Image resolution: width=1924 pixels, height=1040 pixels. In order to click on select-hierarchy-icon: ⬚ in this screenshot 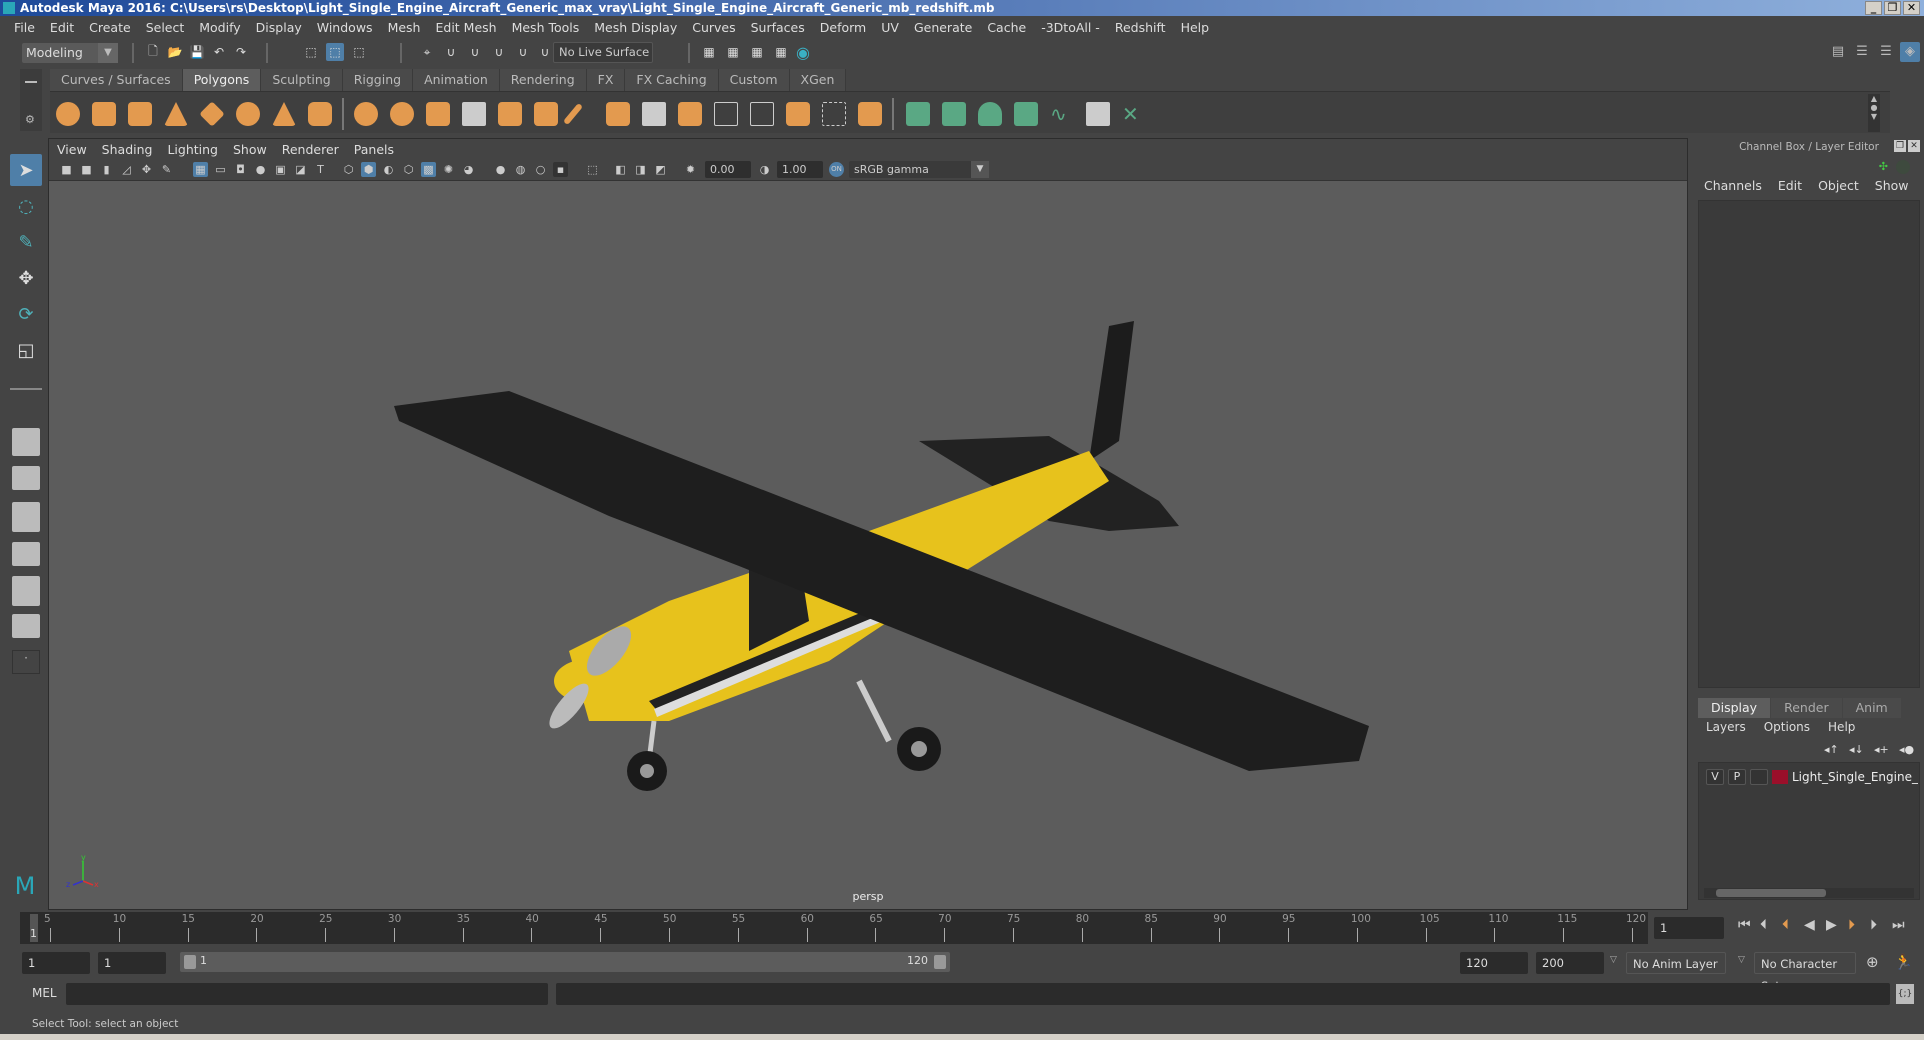, I will do `click(311, 52)`.